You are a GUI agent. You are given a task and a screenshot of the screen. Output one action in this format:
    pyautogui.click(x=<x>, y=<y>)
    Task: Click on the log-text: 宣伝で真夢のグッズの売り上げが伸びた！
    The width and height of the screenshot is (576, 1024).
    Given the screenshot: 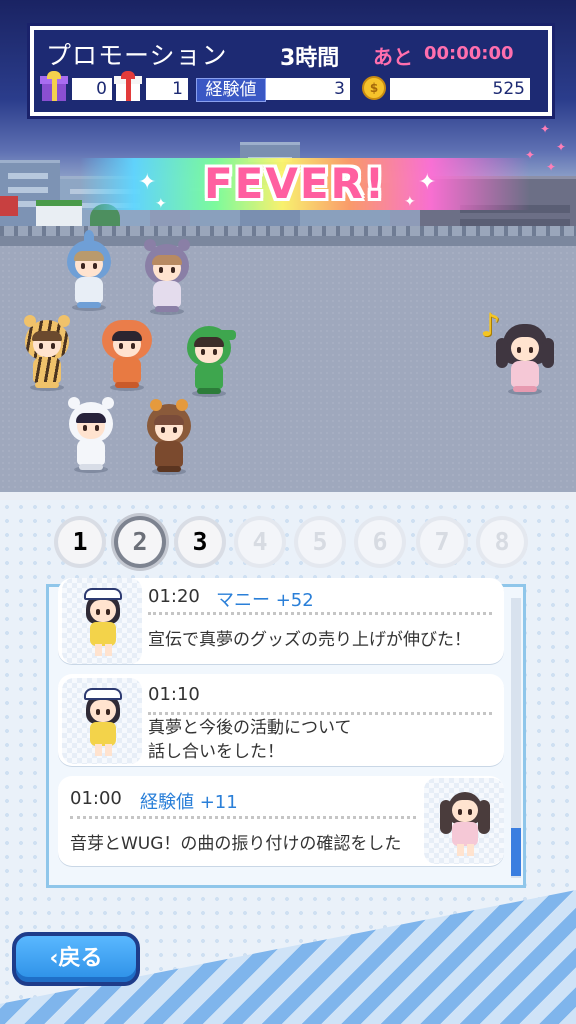 What is the action you would take?
    pyautogui.click(x=309, y=640)
    